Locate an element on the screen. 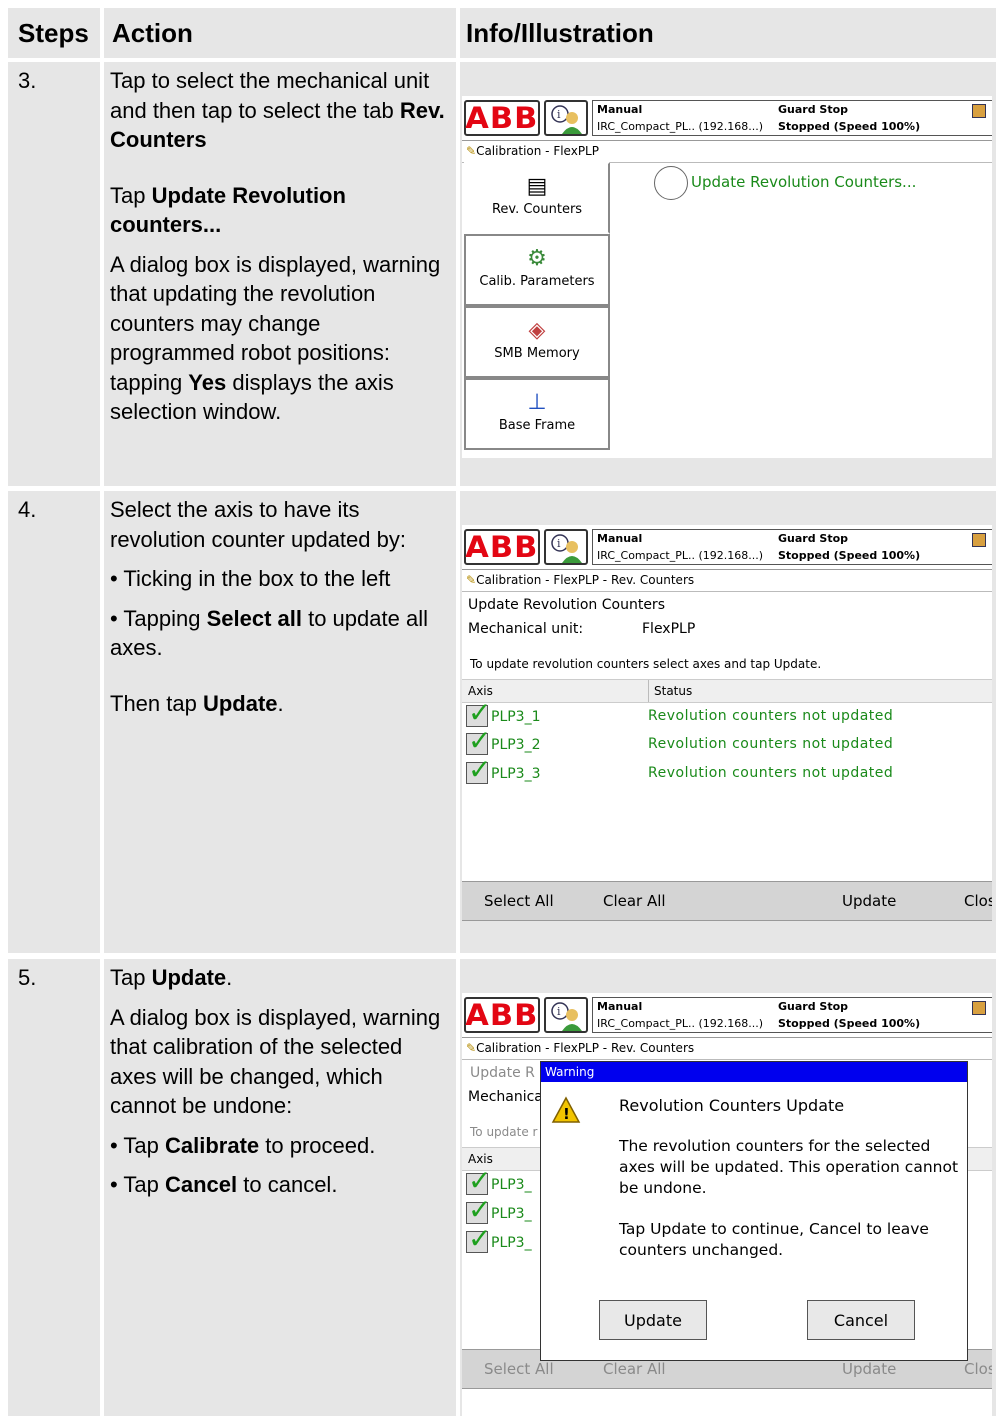  table-row: ✓ PLP3_3 Revolution counters not updated is located at coordinates (727, 771).